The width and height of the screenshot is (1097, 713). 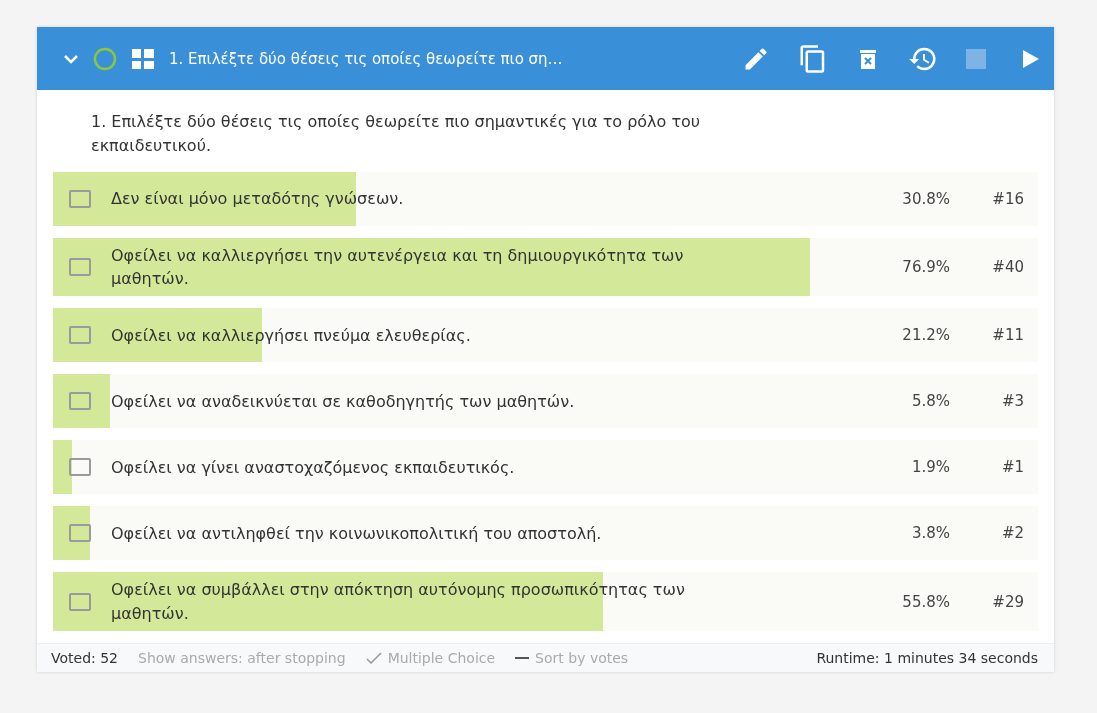 I want to click on play-icon, so click(x=1031, y=58).